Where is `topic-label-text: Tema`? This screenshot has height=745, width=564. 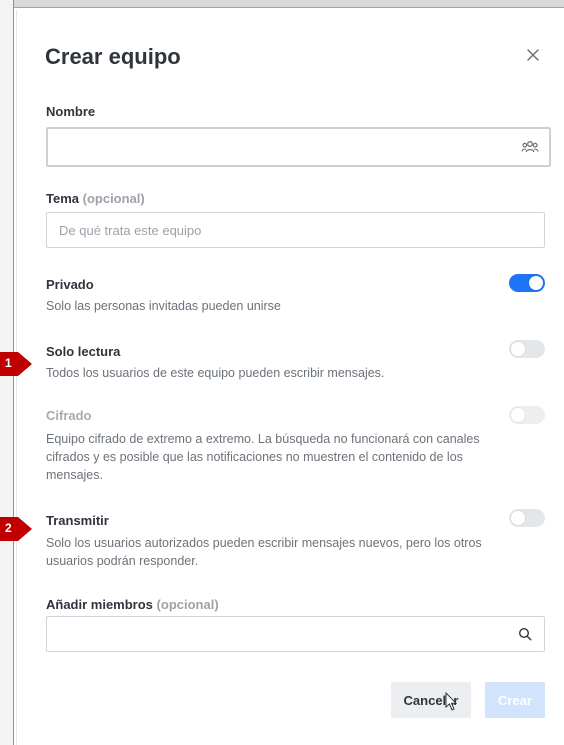
topic-label-text: Tema is located at coordinates (62, 198).